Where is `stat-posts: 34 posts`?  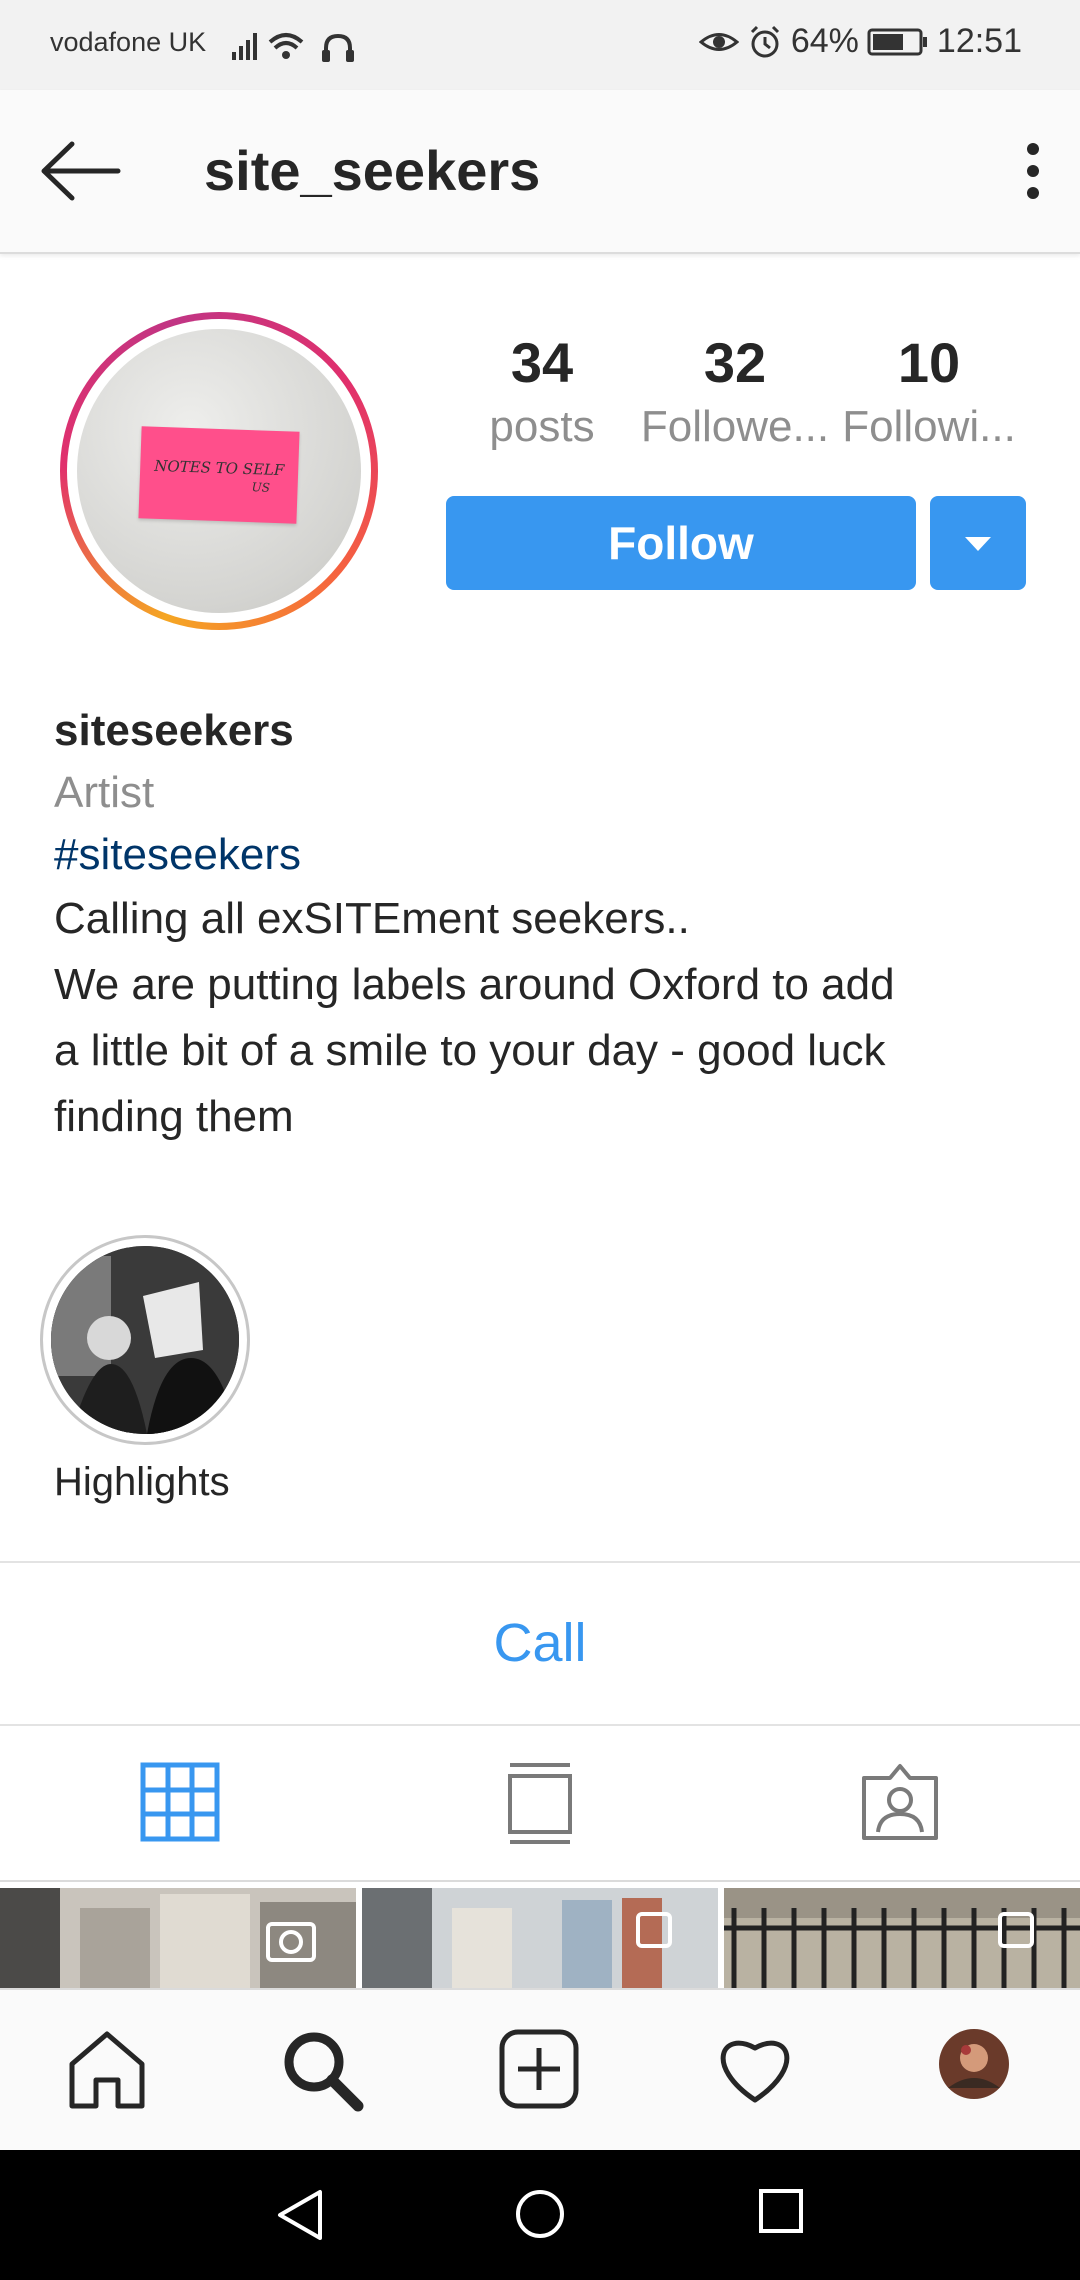 stat-posts: 34 posts is located at coordinates (542, 392).